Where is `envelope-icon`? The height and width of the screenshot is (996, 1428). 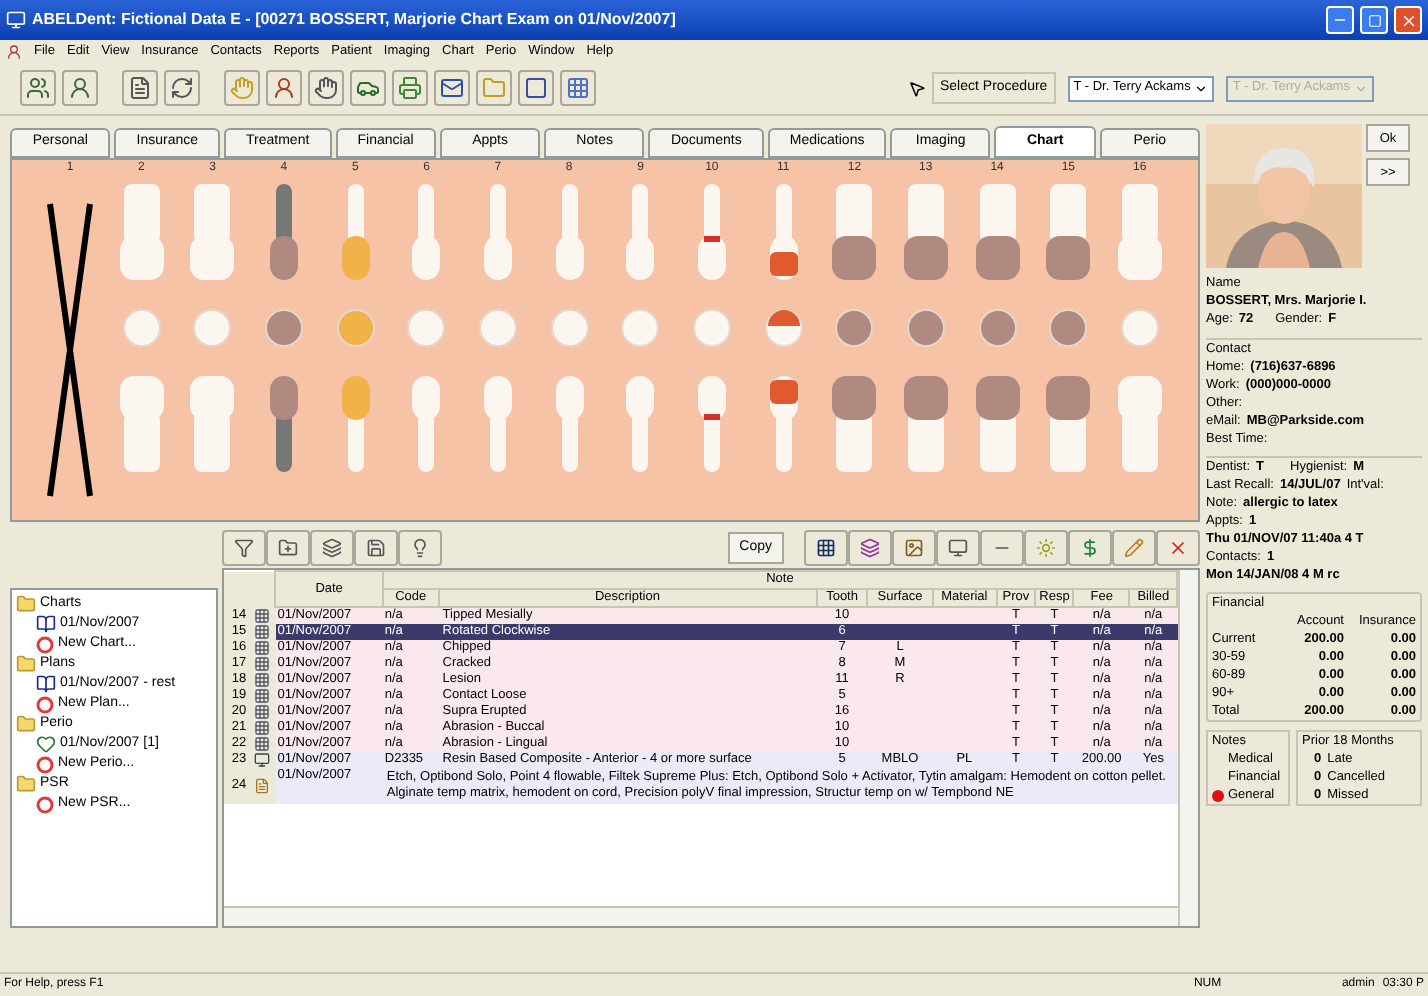
envelope-icon is located at coordinates (452, 88).